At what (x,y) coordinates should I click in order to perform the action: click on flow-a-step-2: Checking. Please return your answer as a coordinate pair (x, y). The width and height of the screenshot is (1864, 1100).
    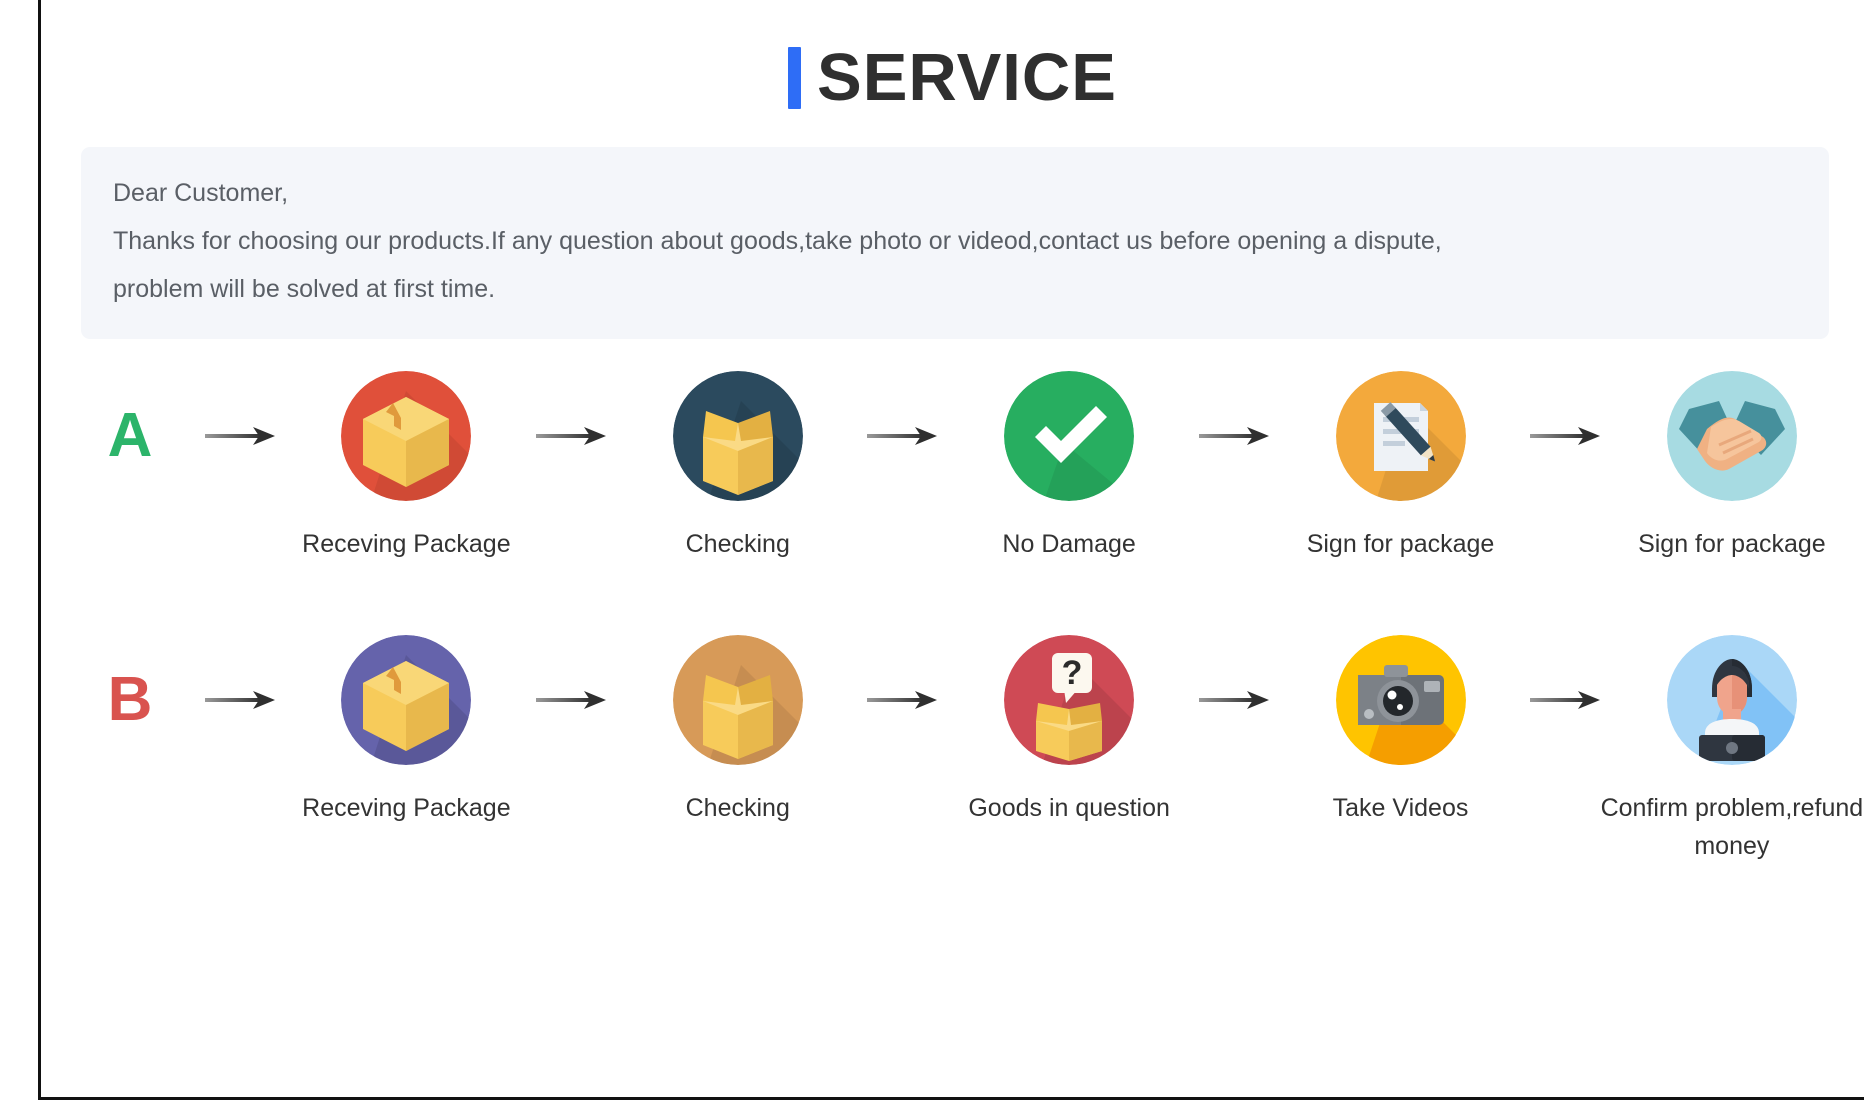
    Looking at the image, I should click on (738, 467).